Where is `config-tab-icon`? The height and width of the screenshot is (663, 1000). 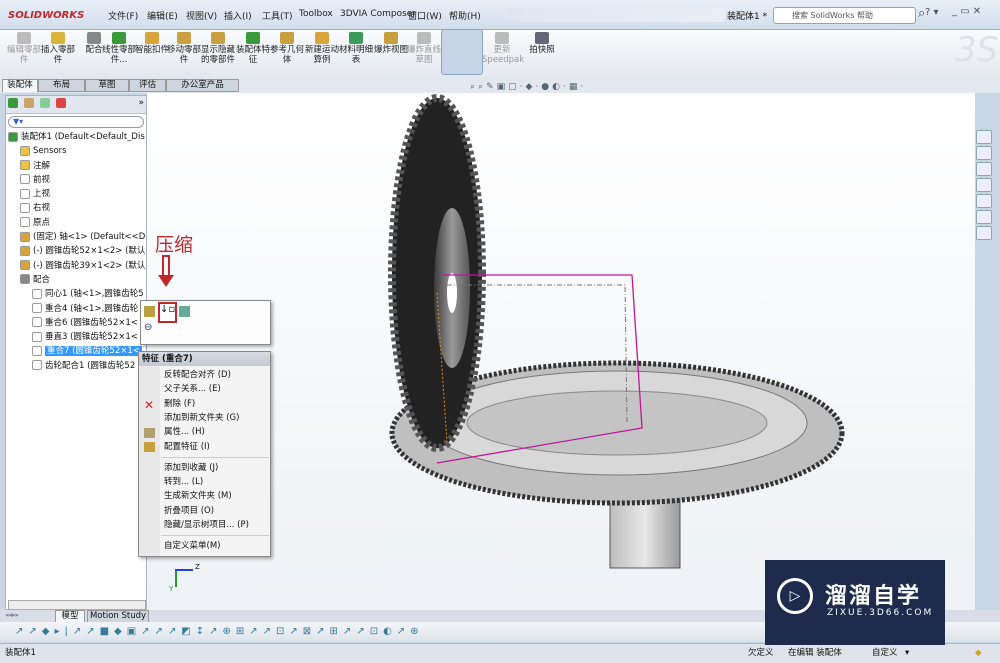
config-tab-icon is located at coordinates (44, 103).